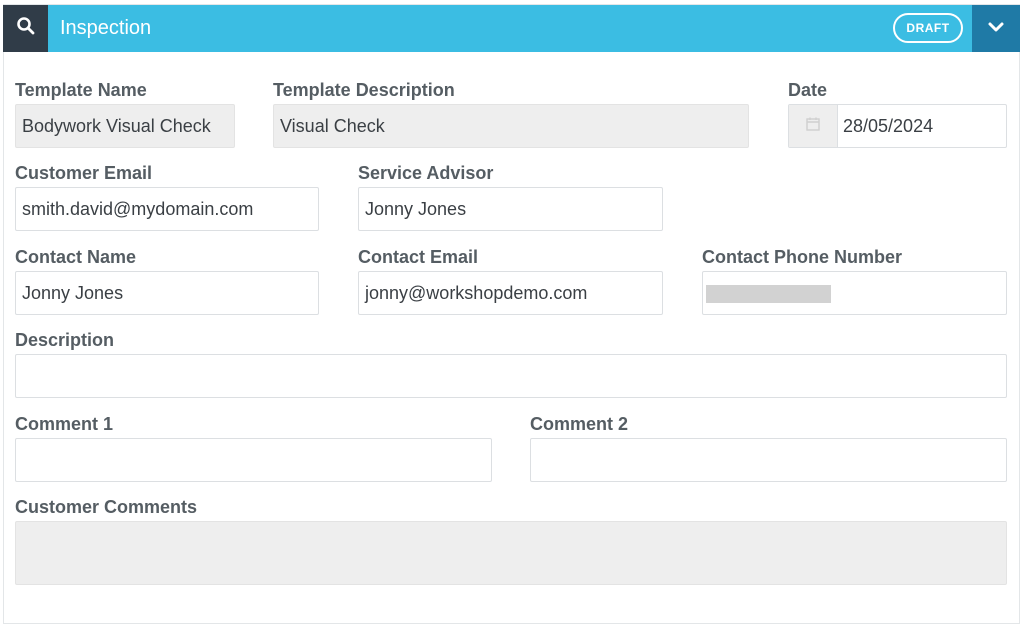  I want to click on description-field, so click(511, 376).